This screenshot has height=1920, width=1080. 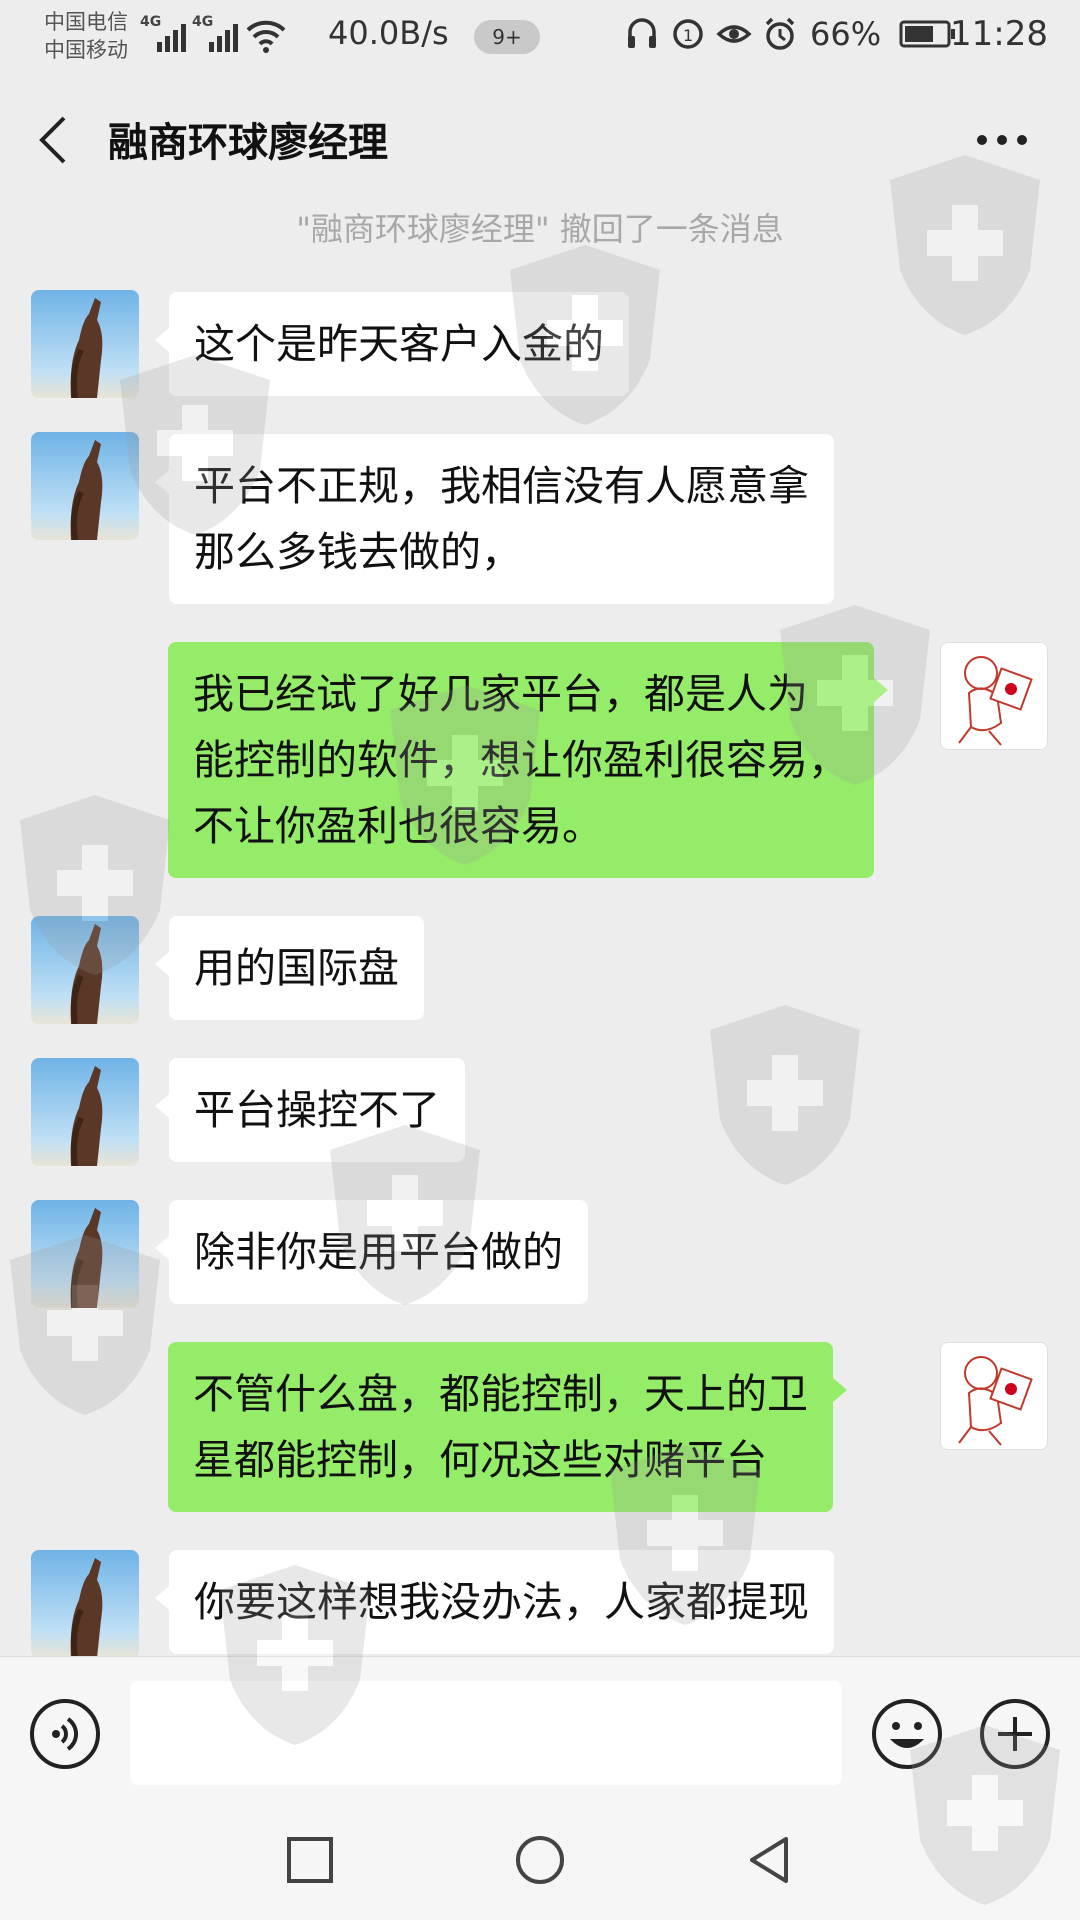 I want to click on system-navigation-bar, so click(x=540, y=1862).